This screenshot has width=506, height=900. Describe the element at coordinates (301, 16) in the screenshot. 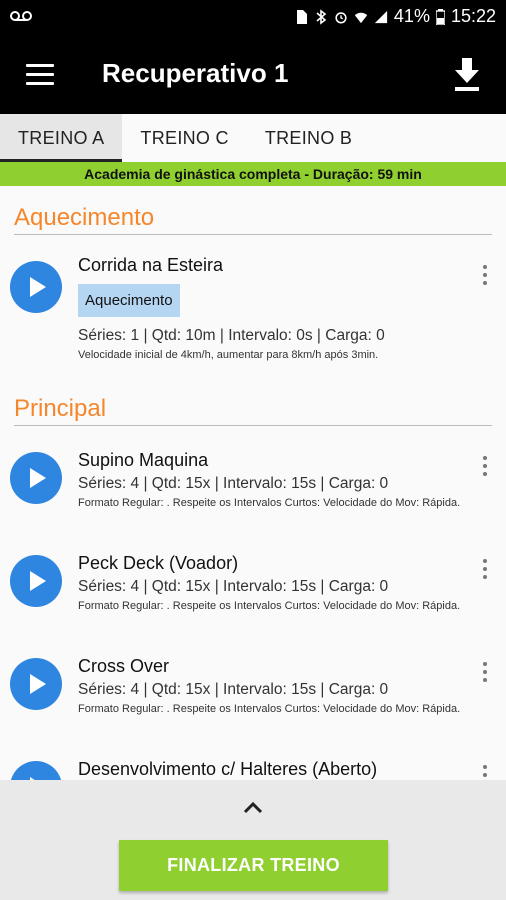

I see `sim-icon` at that location.